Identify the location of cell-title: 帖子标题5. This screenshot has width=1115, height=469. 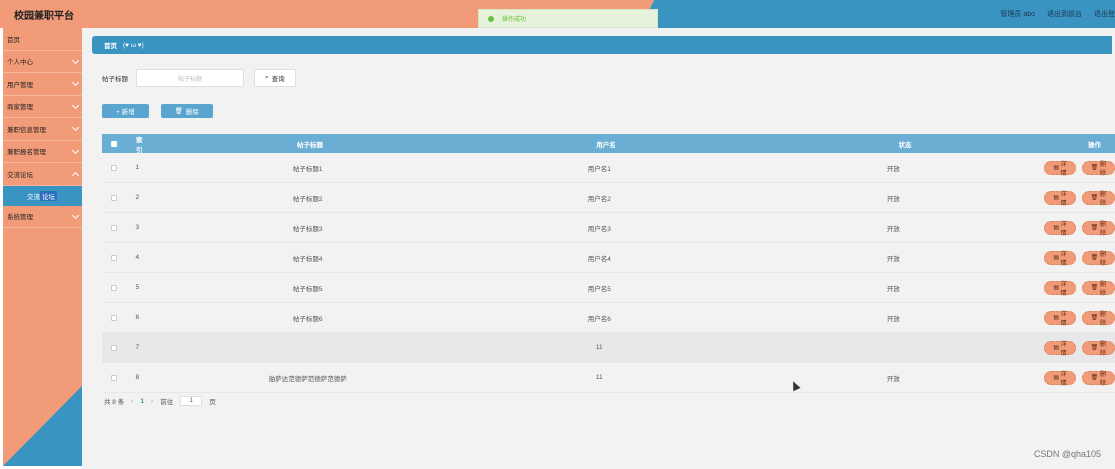
(307, 289).